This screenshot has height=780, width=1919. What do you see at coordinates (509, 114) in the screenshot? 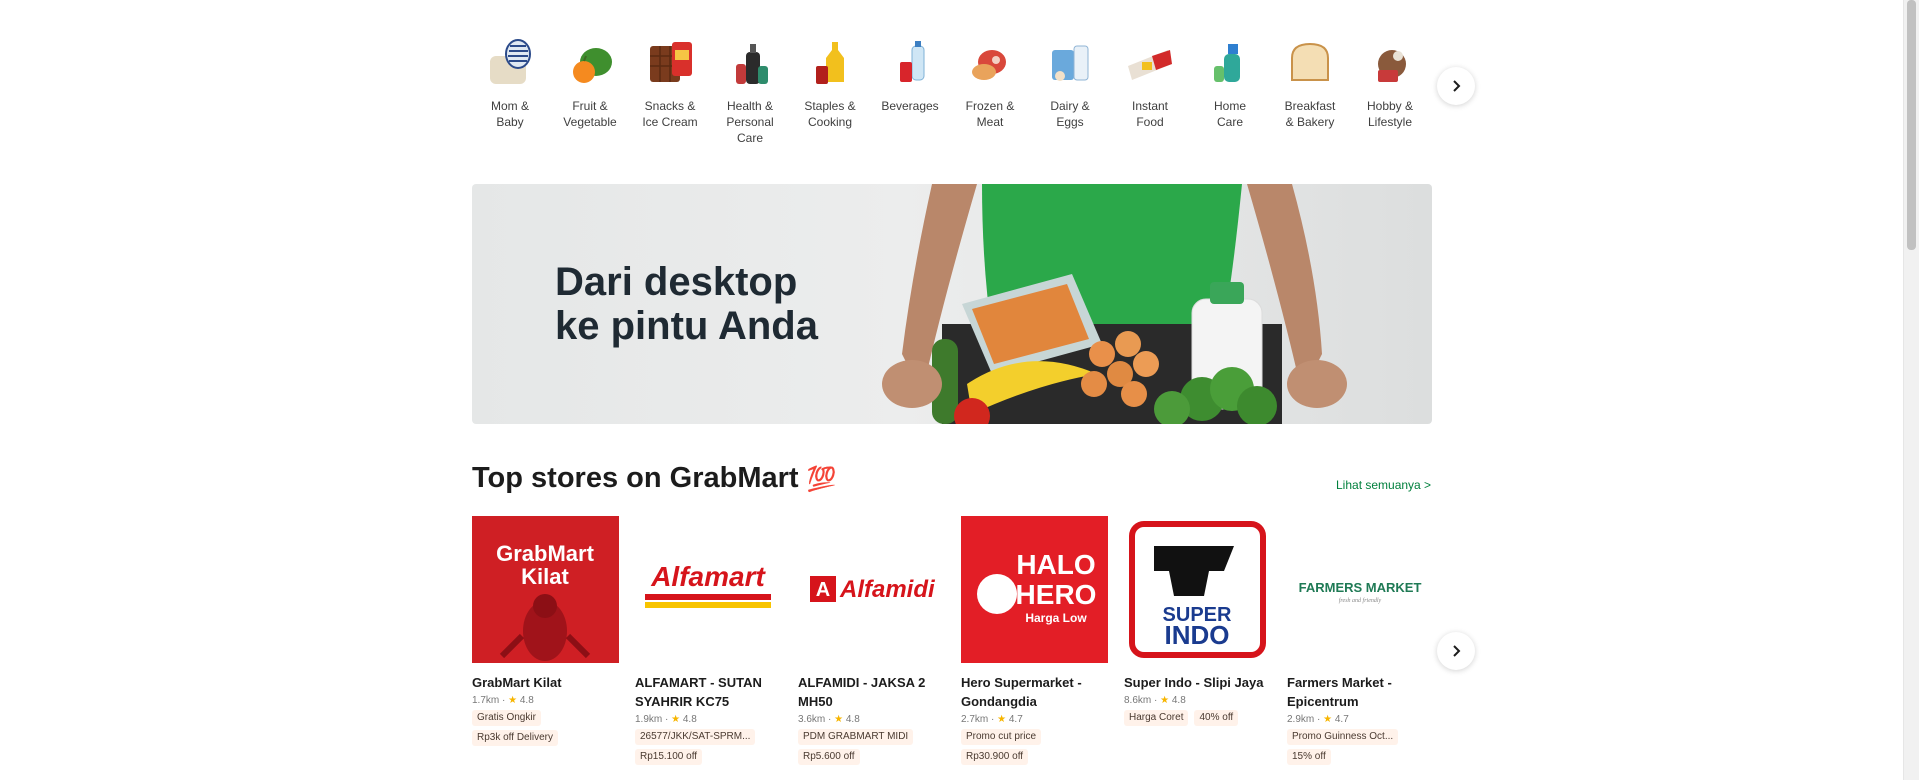
I see `category-label: Mom & Baby` at bounding box center [509, 114].